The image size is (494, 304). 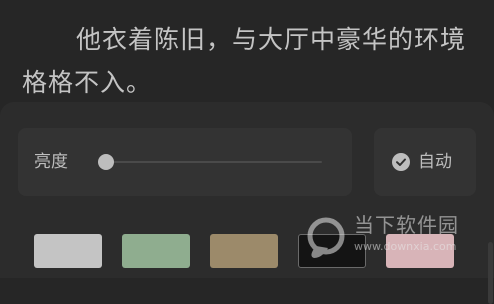 I want to click on theme-swatch-tan, so click(x=244, y=251).